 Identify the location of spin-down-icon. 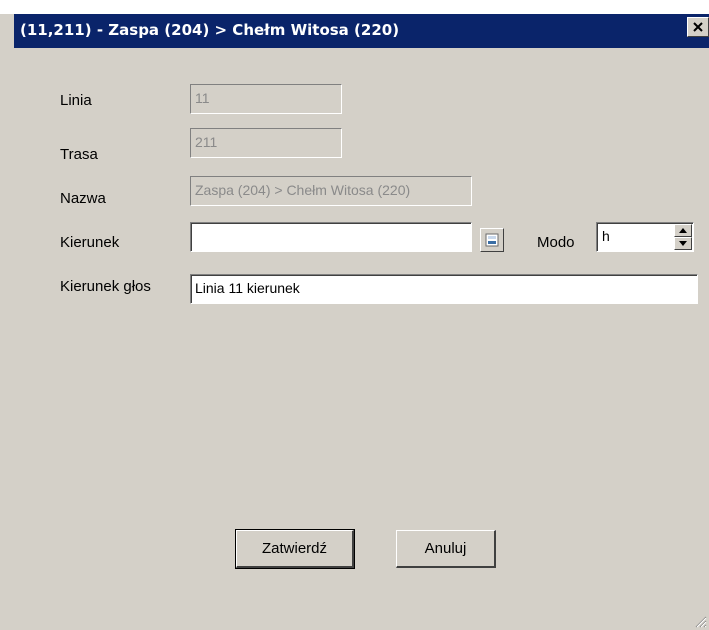
(683, 243).